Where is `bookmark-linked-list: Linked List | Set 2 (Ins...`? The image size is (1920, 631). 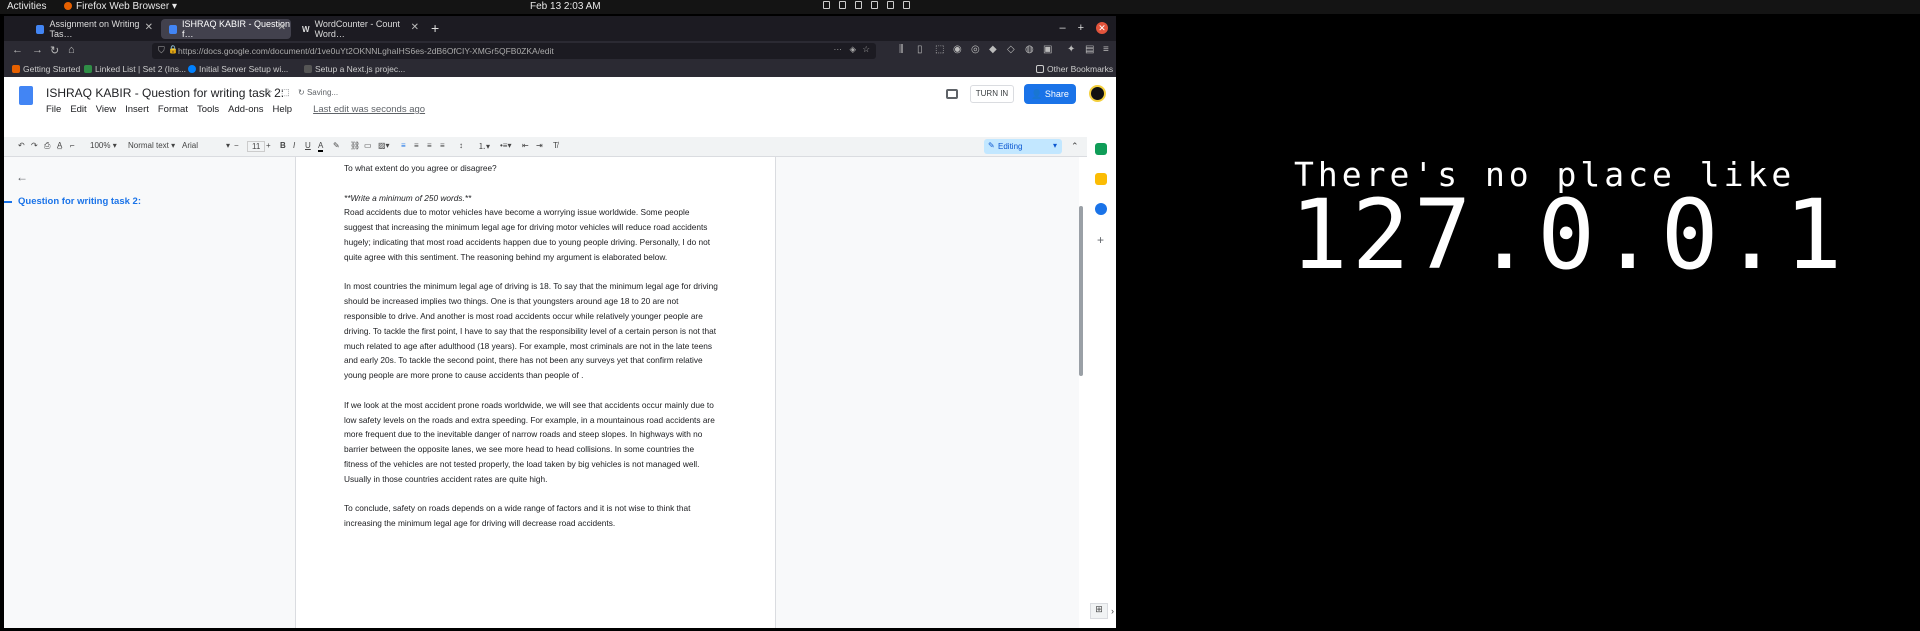 bookmark-linked-list: Linked List | Set 2 (Ins... is located at coordinates (135, 69).